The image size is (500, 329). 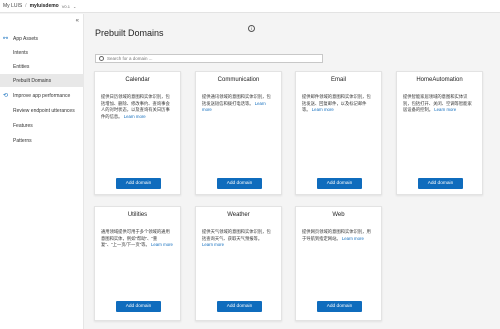 What do you see at coordinates (129, 33) in the screenshot?
I see `page-title: Prebuilt Domains` at bounding box center [129, 33].